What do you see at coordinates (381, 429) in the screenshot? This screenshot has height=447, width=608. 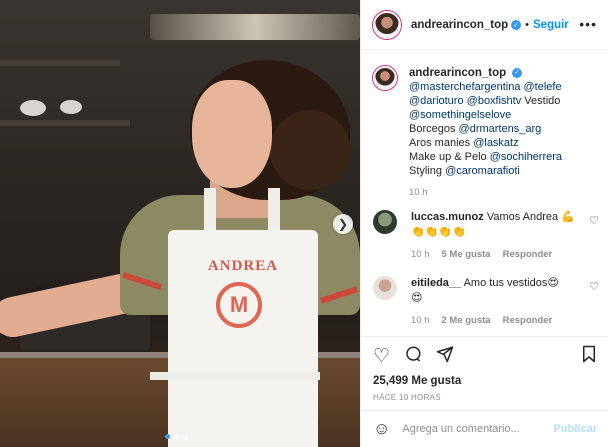 I see `smiley-icon: ☺` at bounding box center [381, 429].